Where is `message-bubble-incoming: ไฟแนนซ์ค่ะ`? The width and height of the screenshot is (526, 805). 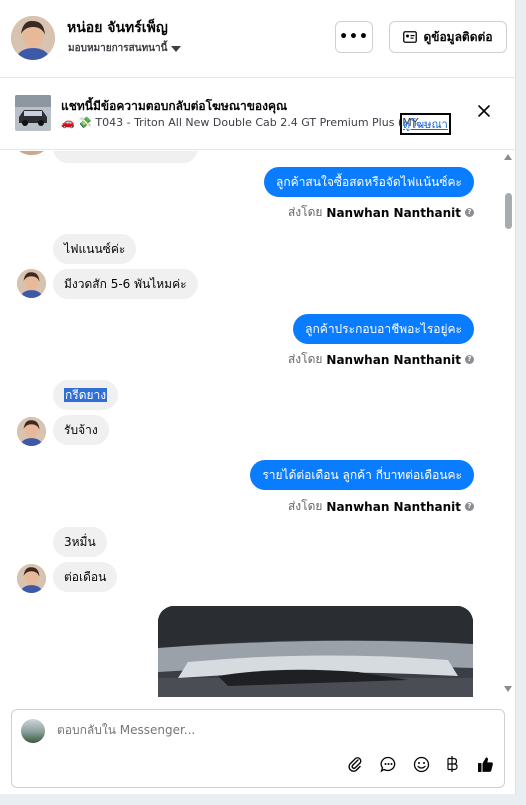
message-bubble-incoming: ไฟแนนซ์ค่ะ is located at coordinates (95, 249).